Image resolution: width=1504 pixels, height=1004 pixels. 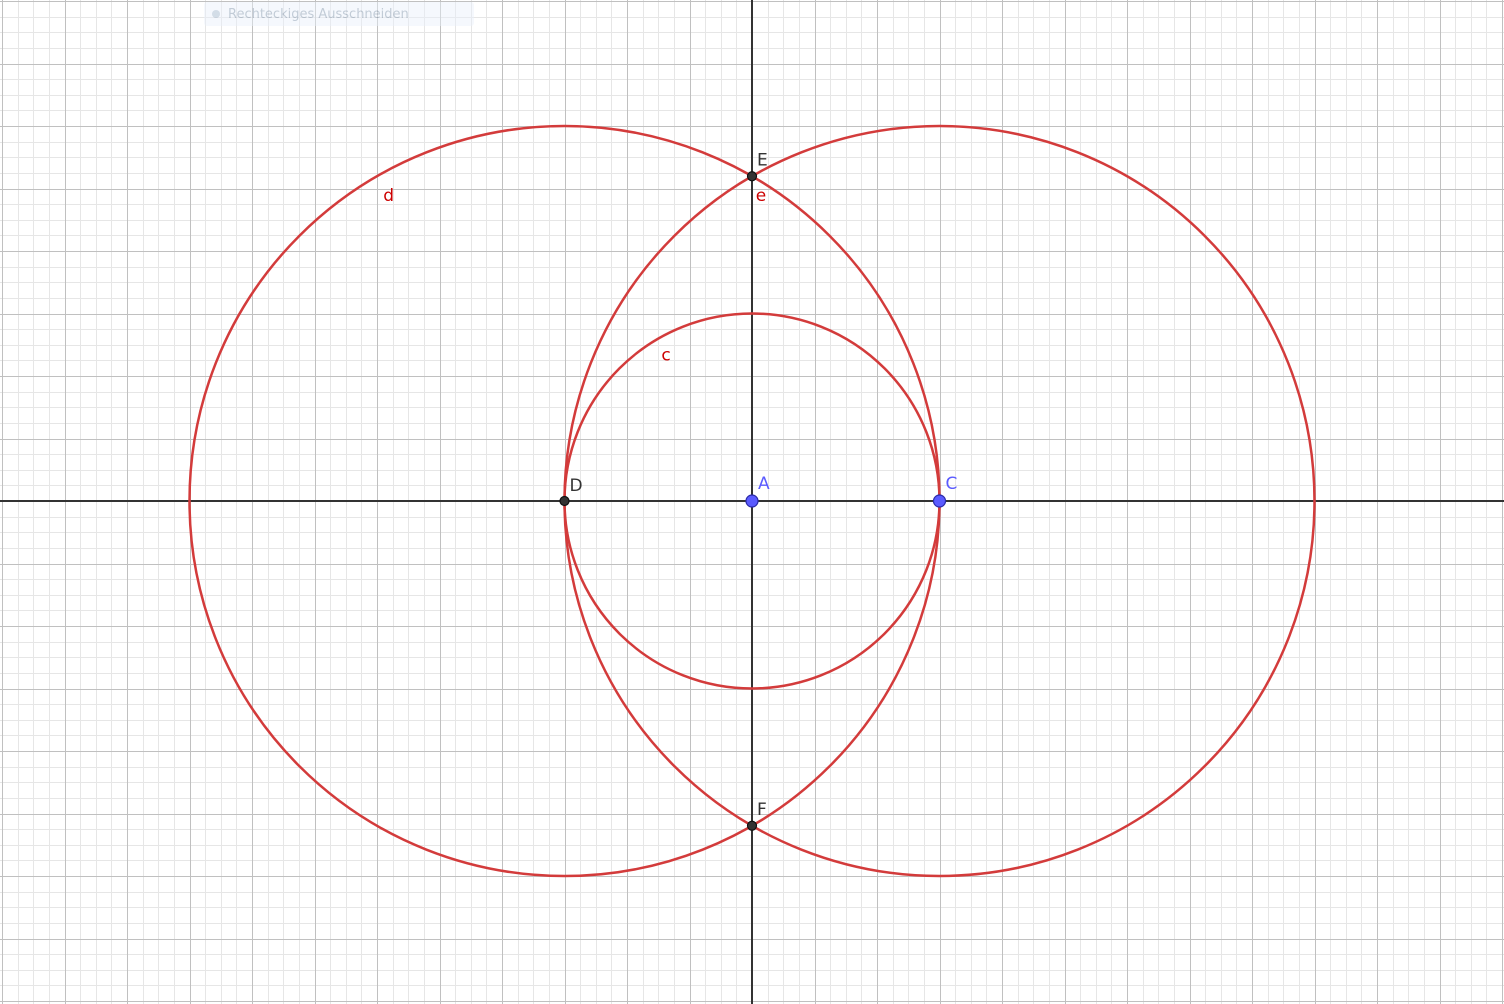 I want to click on tool-tooltip: Rechteckiges Ausschneiden, so click(x=339, y=14).